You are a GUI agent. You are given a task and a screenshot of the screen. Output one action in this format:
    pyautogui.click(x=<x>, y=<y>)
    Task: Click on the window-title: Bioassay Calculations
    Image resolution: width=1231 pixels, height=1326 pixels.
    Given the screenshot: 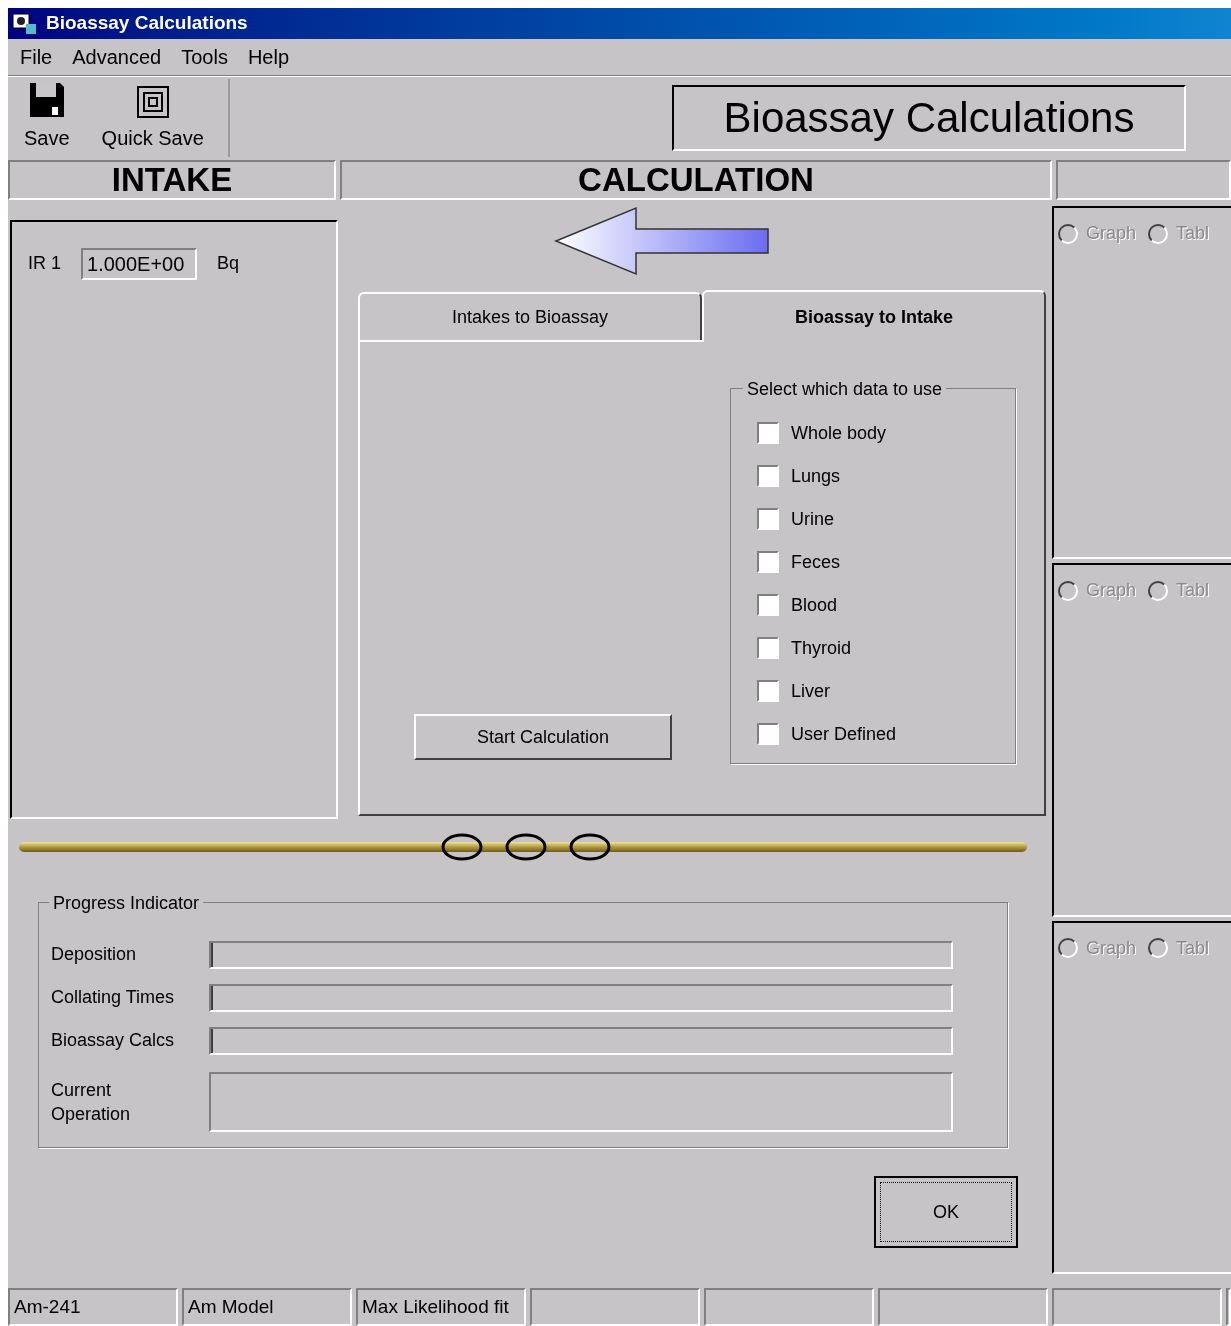 What is the action you would take?
    pyautogui.click(x=147, y=23)
    